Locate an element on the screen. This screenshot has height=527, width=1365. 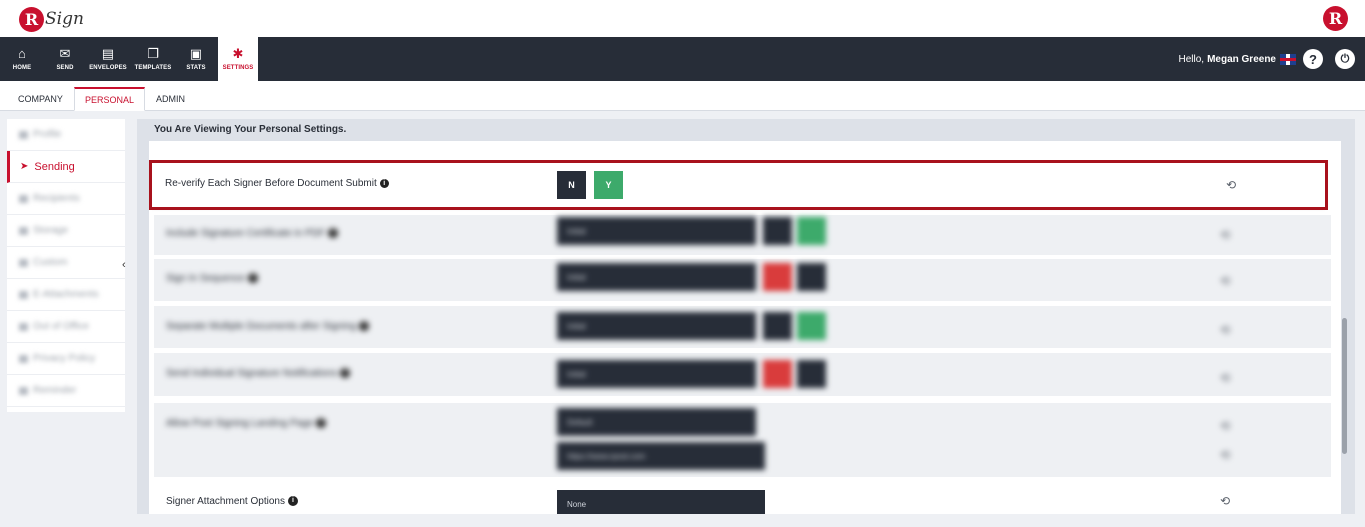
setting-label: Include Signature Certificate in PDF i is located at coordinates (252, 233).